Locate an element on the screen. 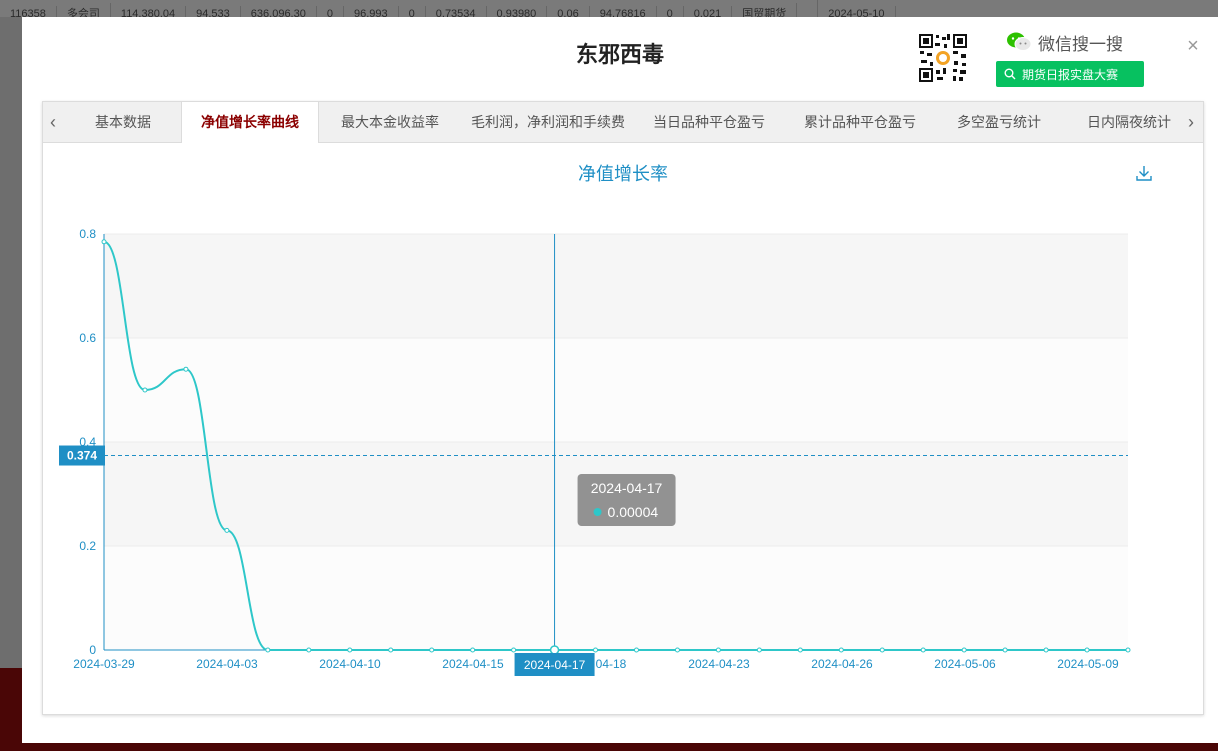  wechat-search-label: 微信搜一搜 is located at coordinates (1064, 42).